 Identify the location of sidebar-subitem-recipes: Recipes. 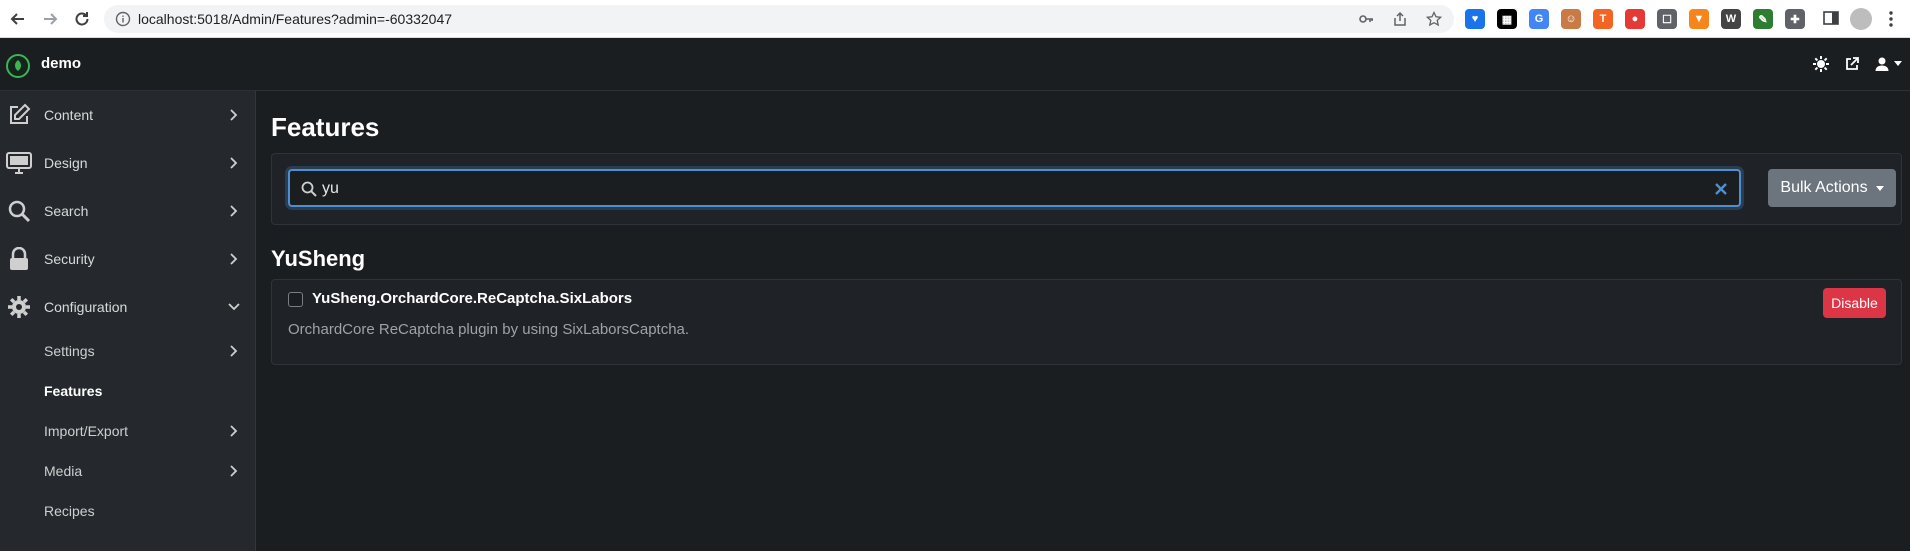
(127, 511).